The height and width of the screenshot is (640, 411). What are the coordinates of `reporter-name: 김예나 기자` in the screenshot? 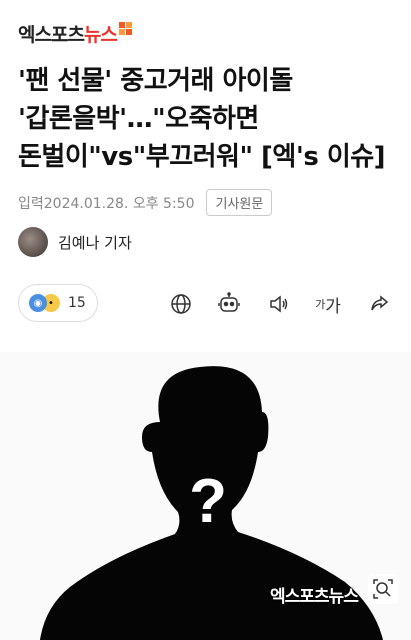 It's located at (95, 242).